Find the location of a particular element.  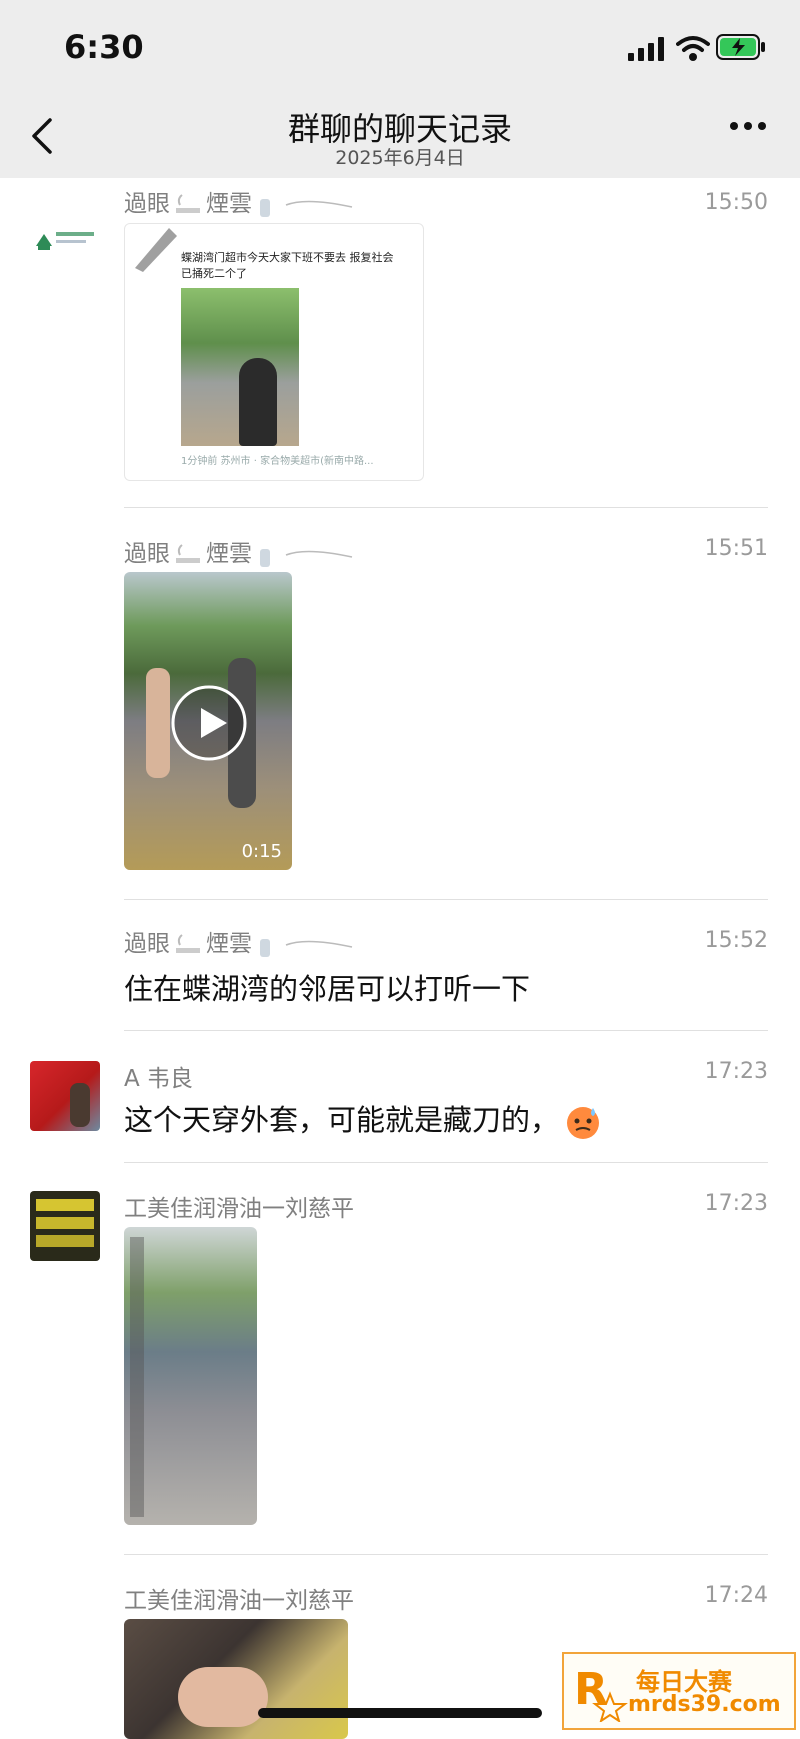

video-duration: 0:15 is located at coordinates (261, 851).